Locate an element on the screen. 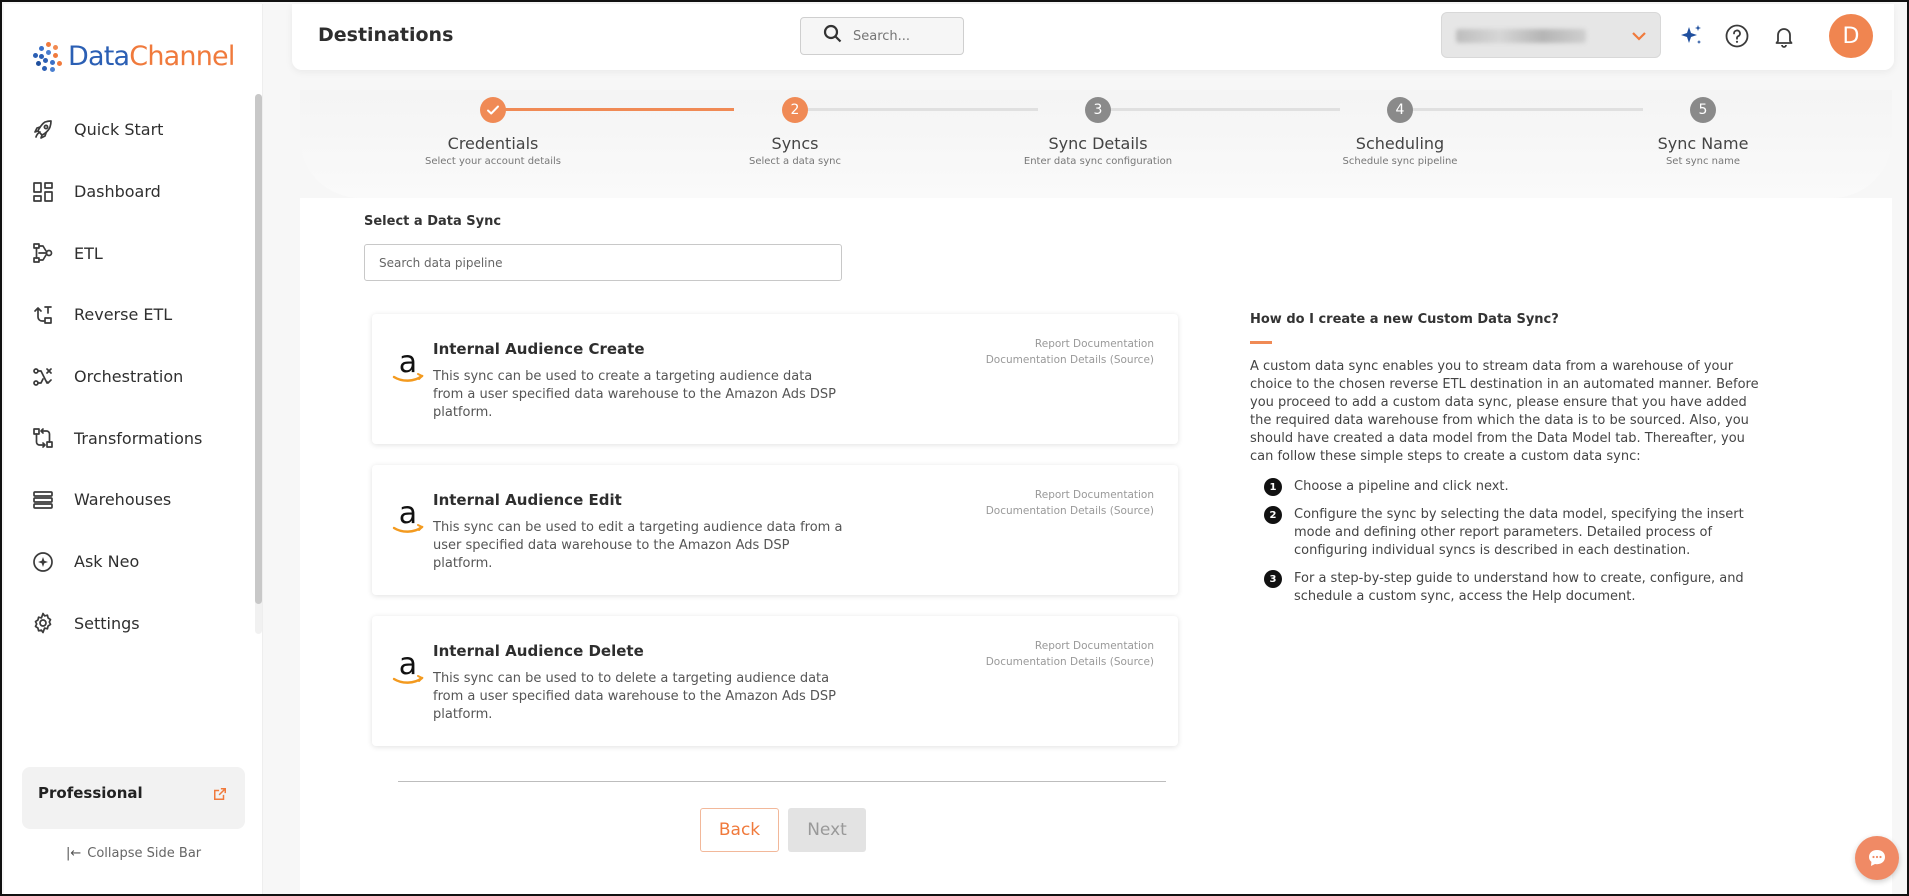  bell-icon is located at coordinates (1784, 36).